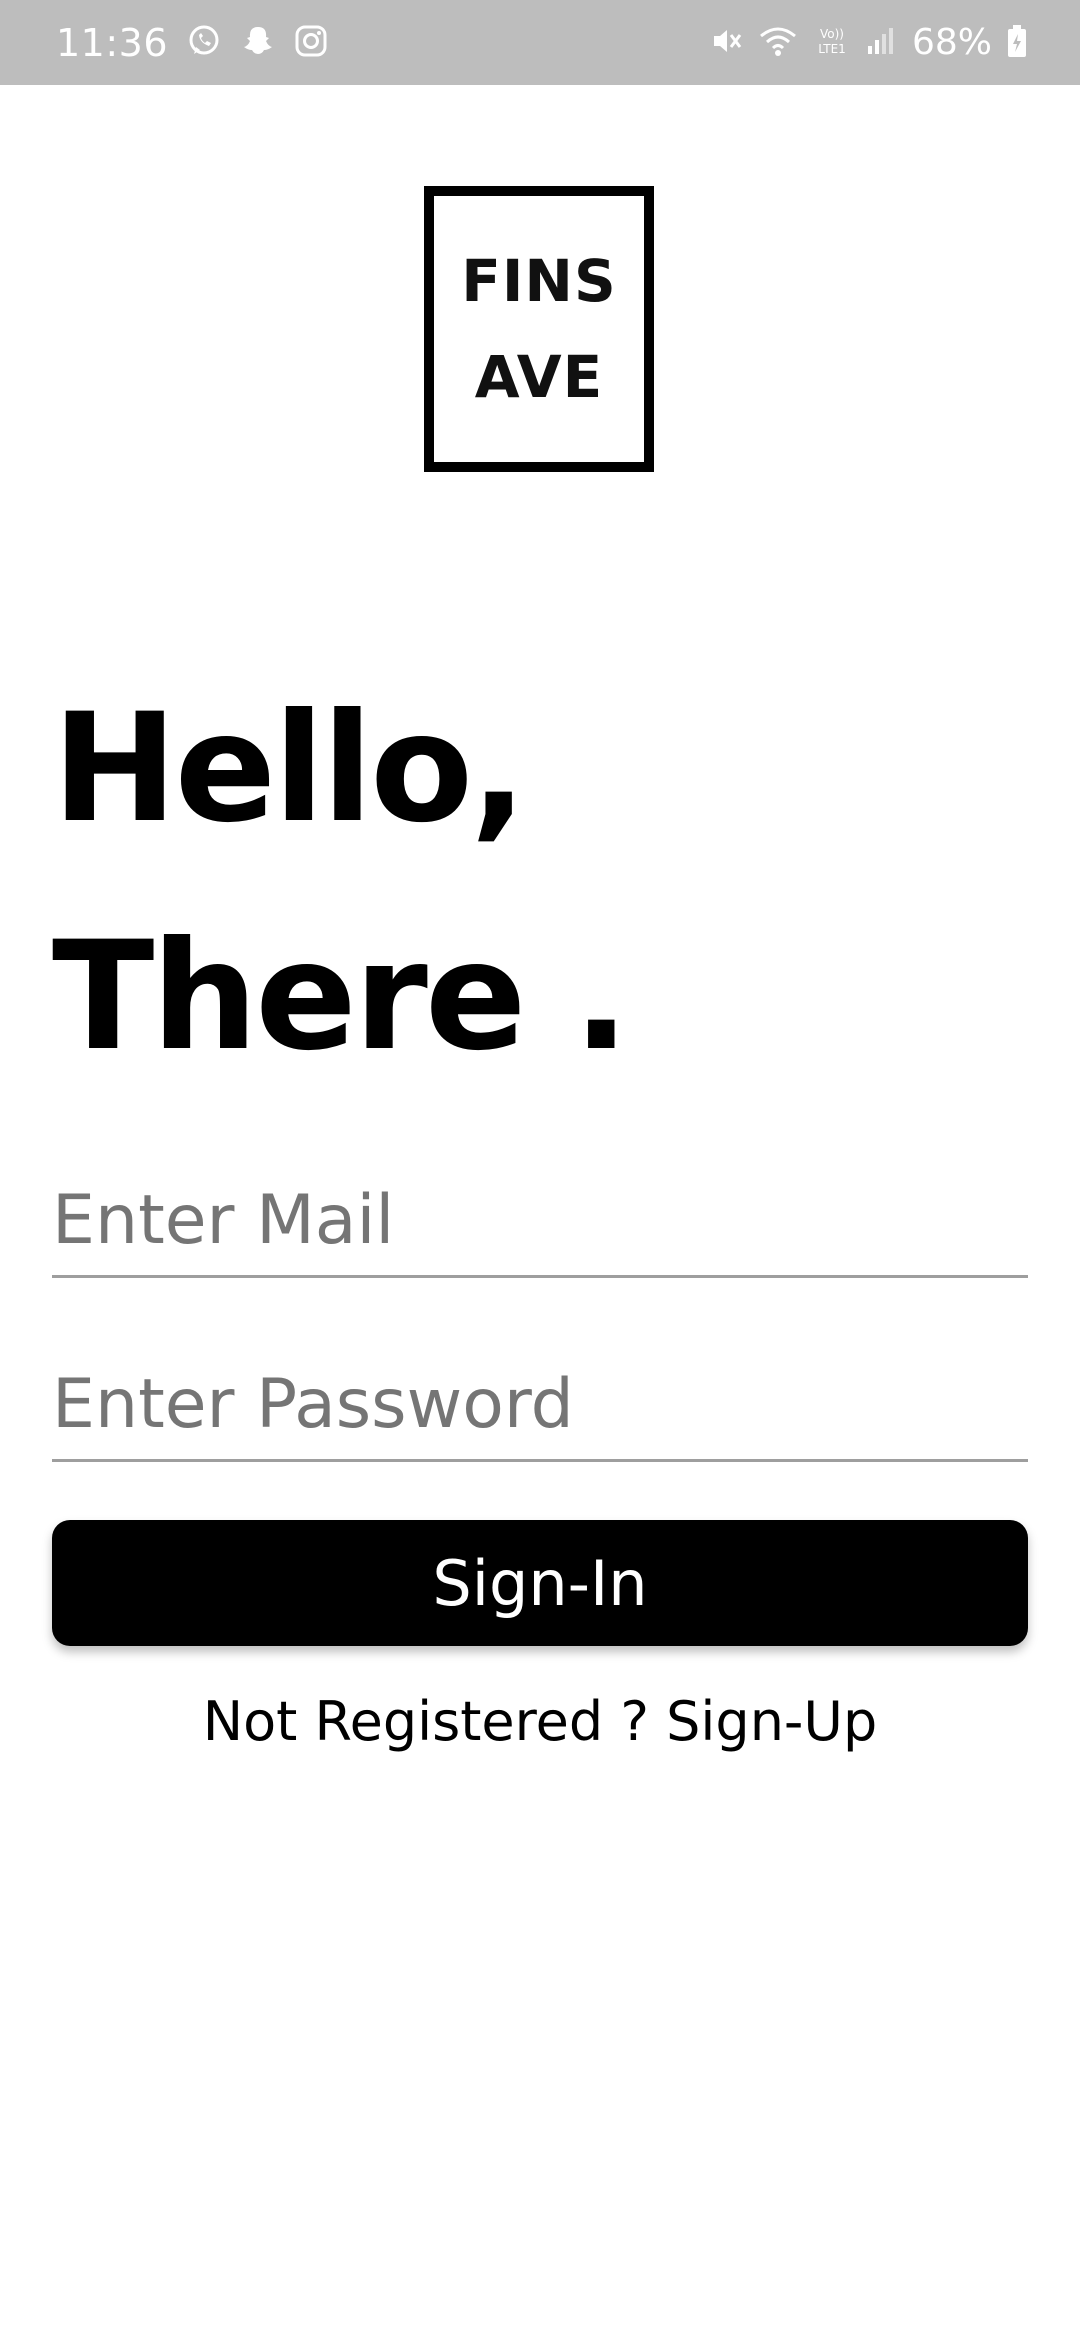 The image size is (1080, 2340). Describe the element at coordinates (727, 43) in the screenshot. I see `mute-icon` at that location.